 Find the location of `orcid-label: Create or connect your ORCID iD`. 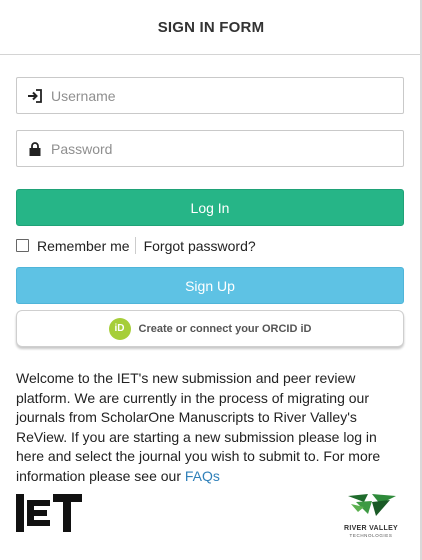

orcid-label: Create or connect your ORCID iD is located at coordinates (225, 328).